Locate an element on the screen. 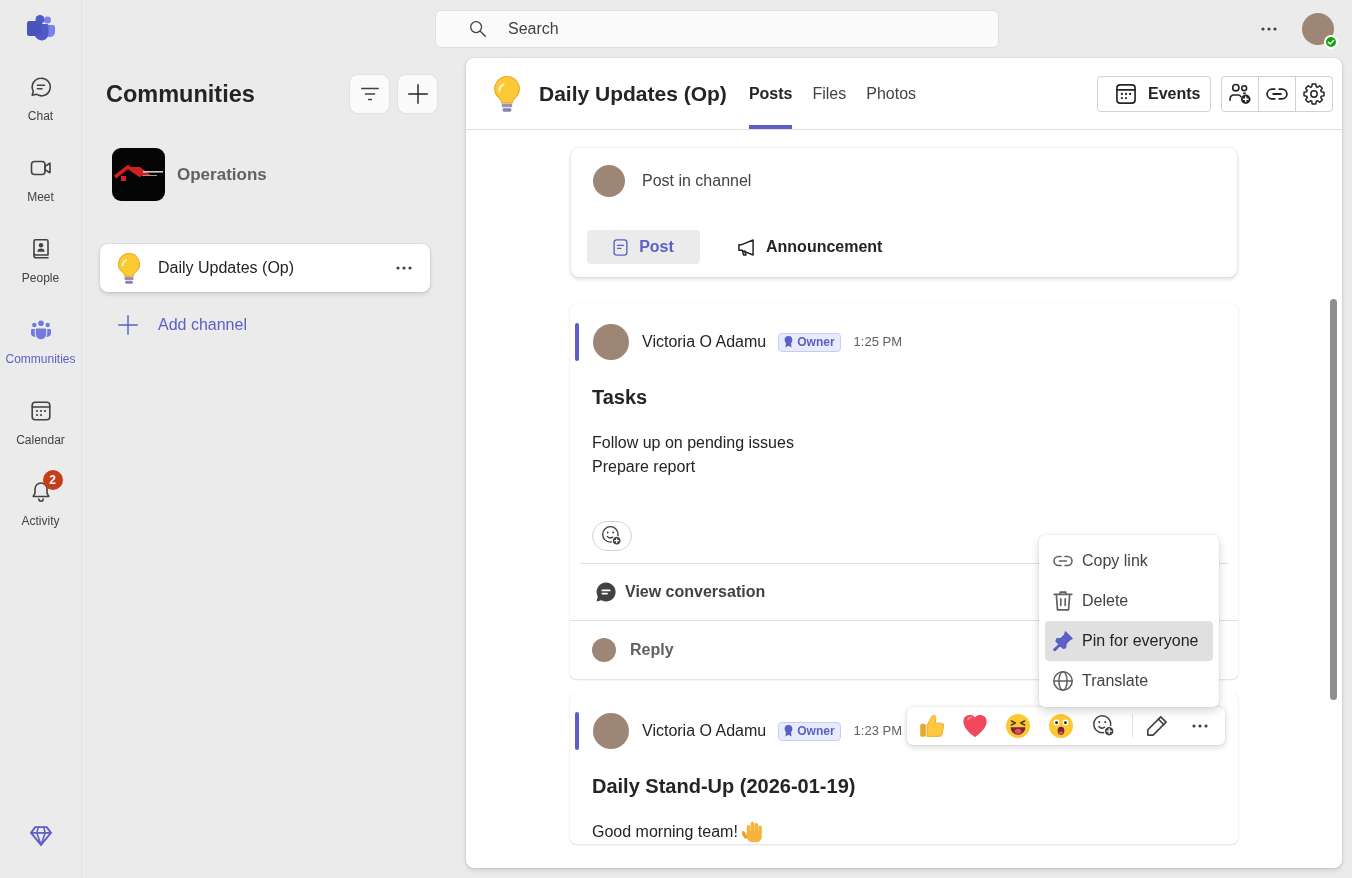 The image size is (1352, 878). tab: Files is located at coordinates (829, 93).